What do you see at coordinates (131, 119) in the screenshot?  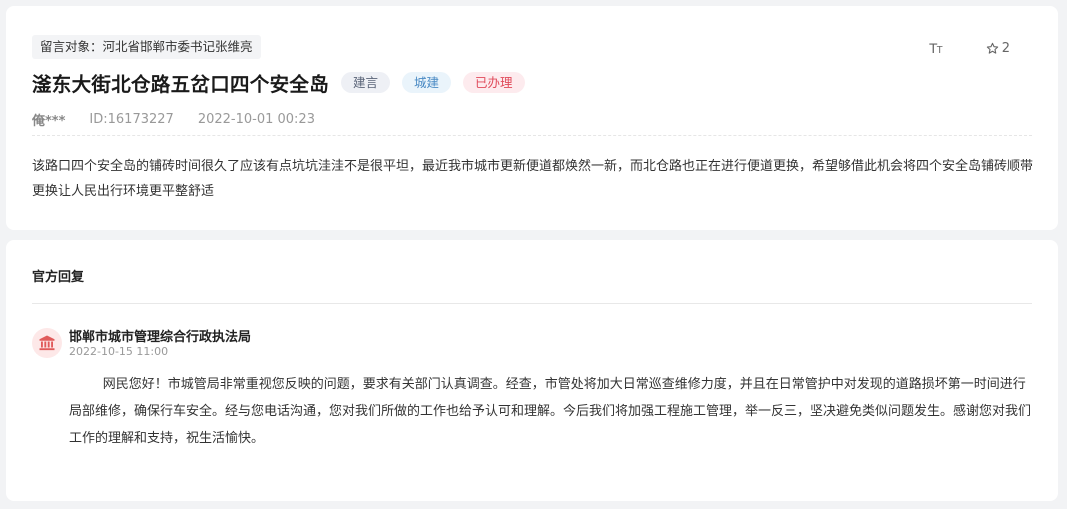 I see `message-id: ID:16173227` at bounding box center [131, 119].